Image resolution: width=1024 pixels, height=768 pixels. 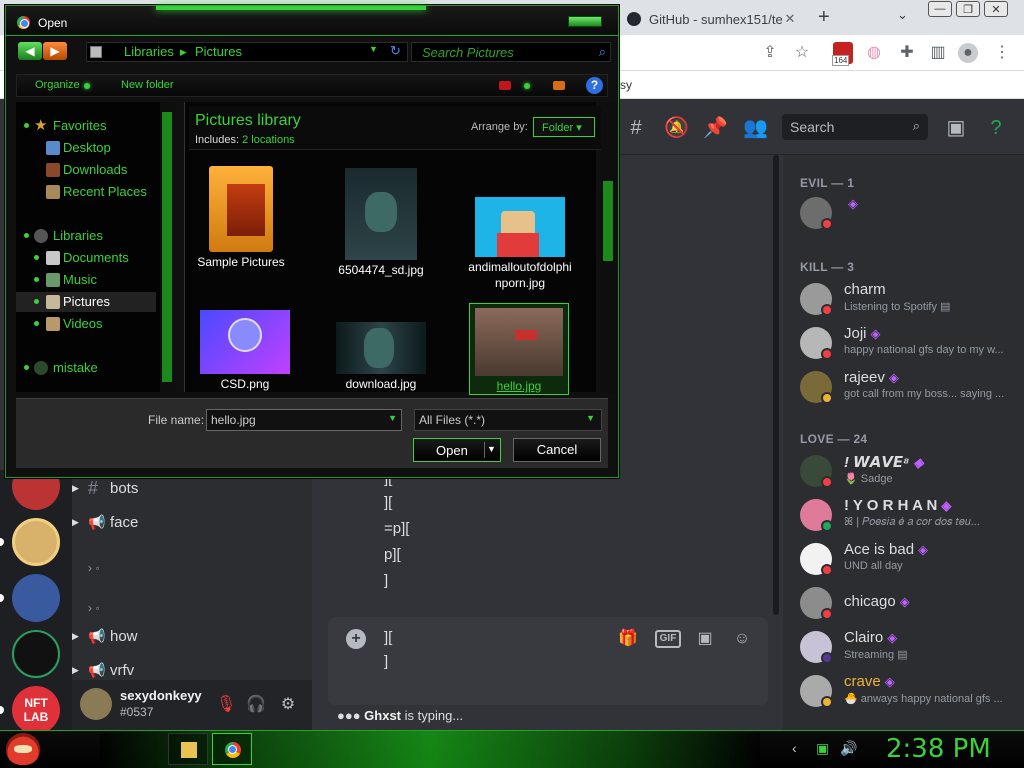 What do you see at coordinates (842, 54) in the screenshot?
I see `extension-badge-icon: 164` at bounding box center [842, 54].